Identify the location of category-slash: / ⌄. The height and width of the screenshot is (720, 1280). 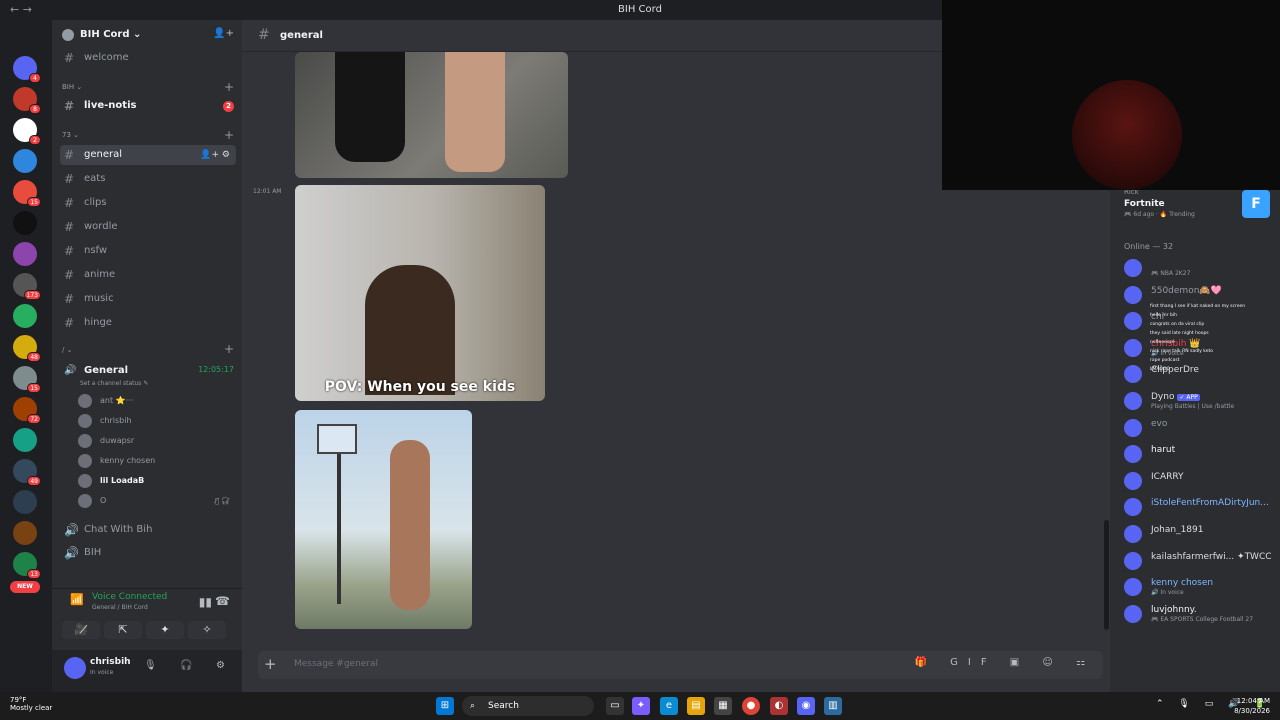
(67, 350).